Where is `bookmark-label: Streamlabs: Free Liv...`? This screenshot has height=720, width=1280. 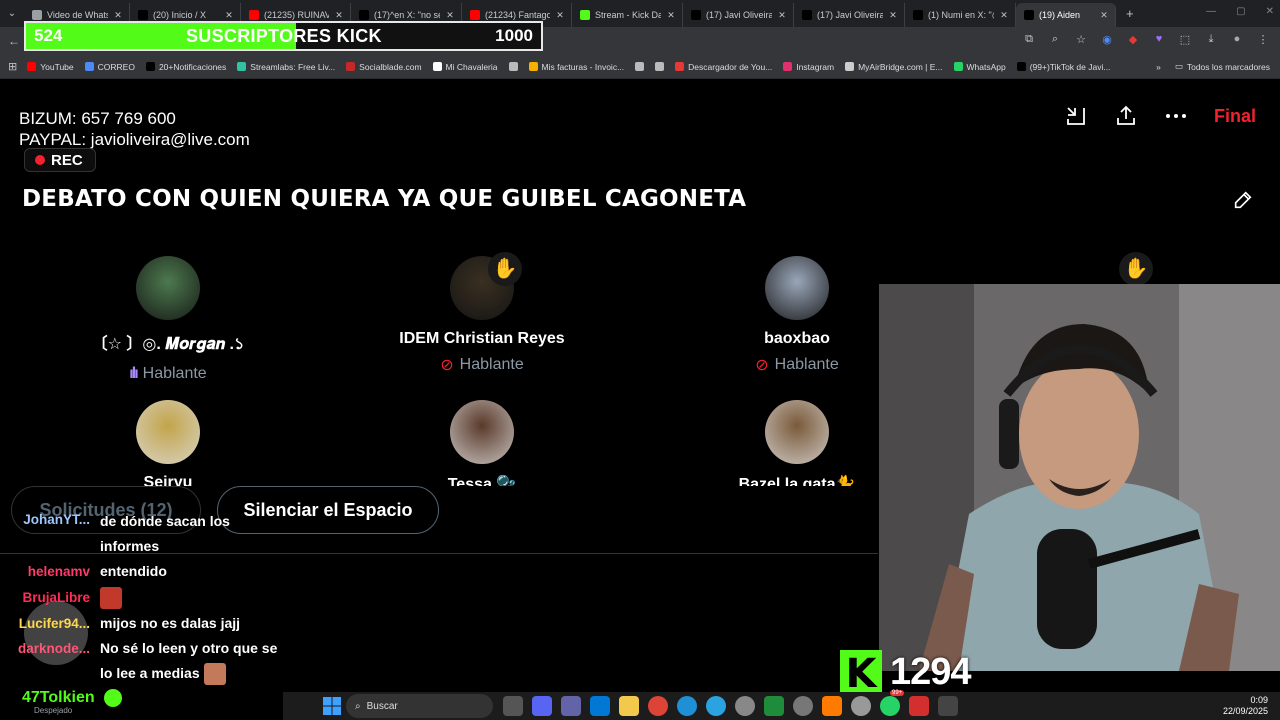
bookmark-label: Streamlabs: Free Liv... is located at coordinates (293, 66).